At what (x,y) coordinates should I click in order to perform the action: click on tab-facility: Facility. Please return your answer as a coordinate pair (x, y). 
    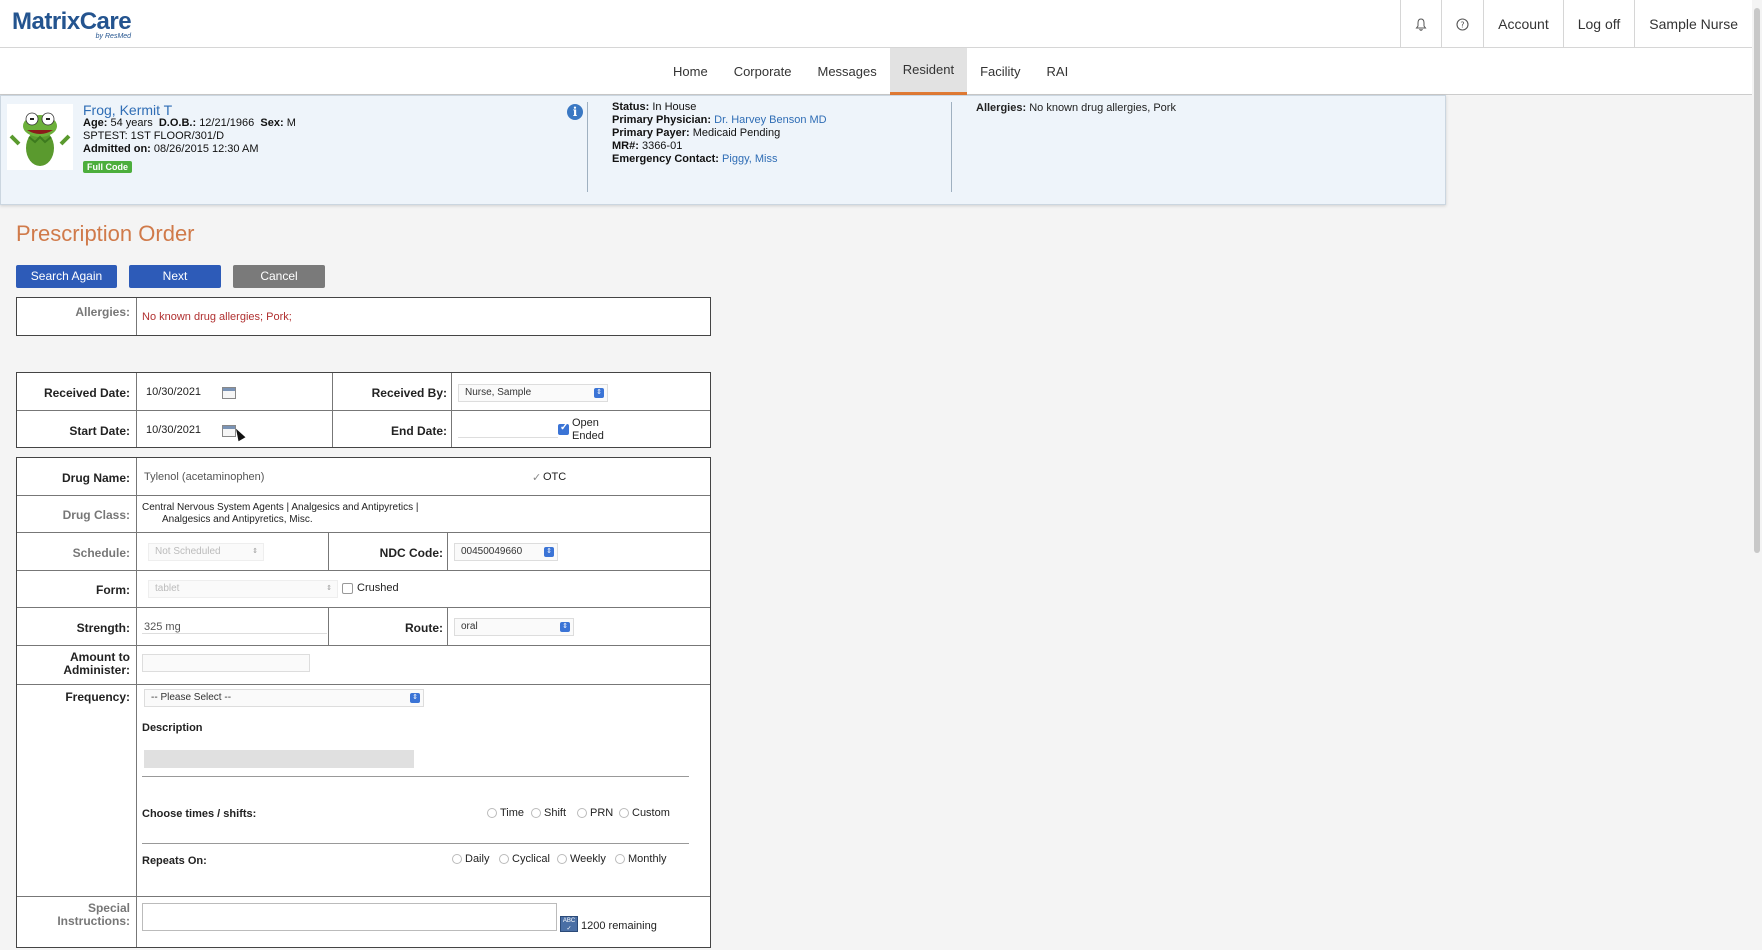
    Looking at the image, I should click on (1000, 71).